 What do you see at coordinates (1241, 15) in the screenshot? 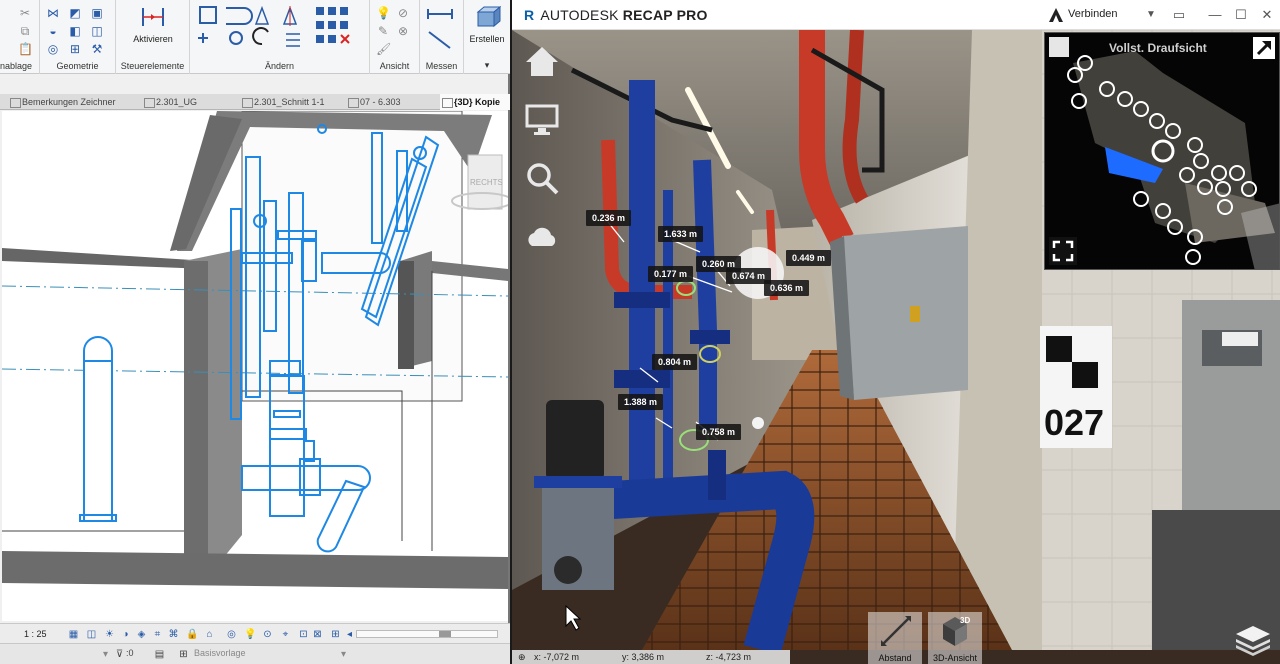
I see `maximize-icon: ☐` at bounding box center [1241, 15].